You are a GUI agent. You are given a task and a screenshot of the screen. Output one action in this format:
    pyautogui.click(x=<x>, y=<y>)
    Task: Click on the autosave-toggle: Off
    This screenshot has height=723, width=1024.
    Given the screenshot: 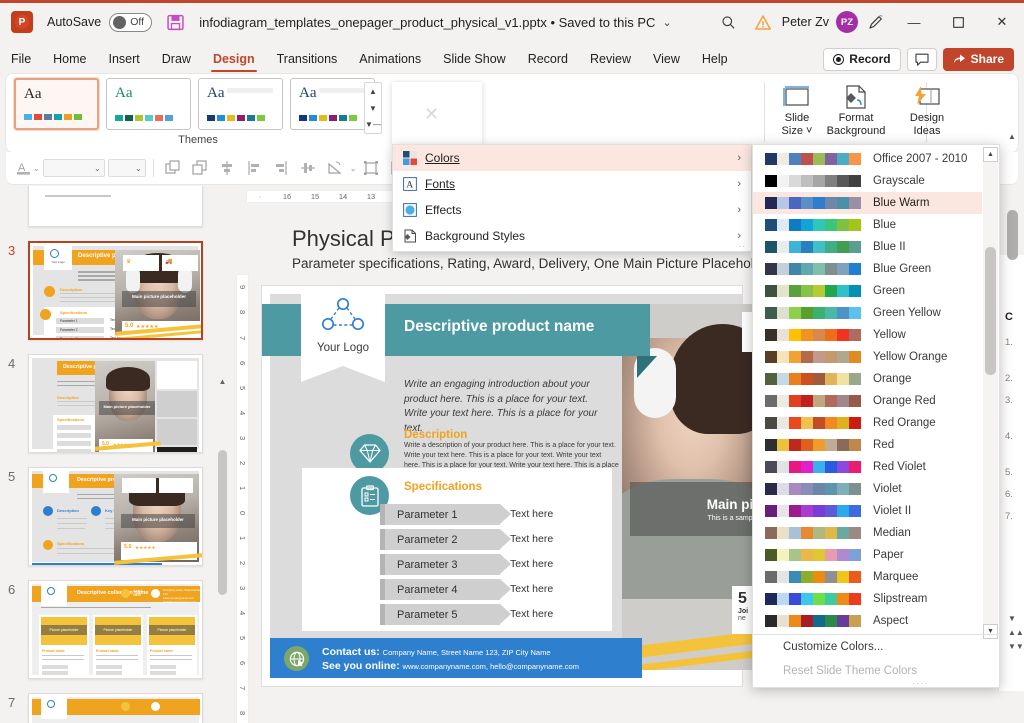 What is the action you would take?
    pyautogui.click(x=131, y=22)
    